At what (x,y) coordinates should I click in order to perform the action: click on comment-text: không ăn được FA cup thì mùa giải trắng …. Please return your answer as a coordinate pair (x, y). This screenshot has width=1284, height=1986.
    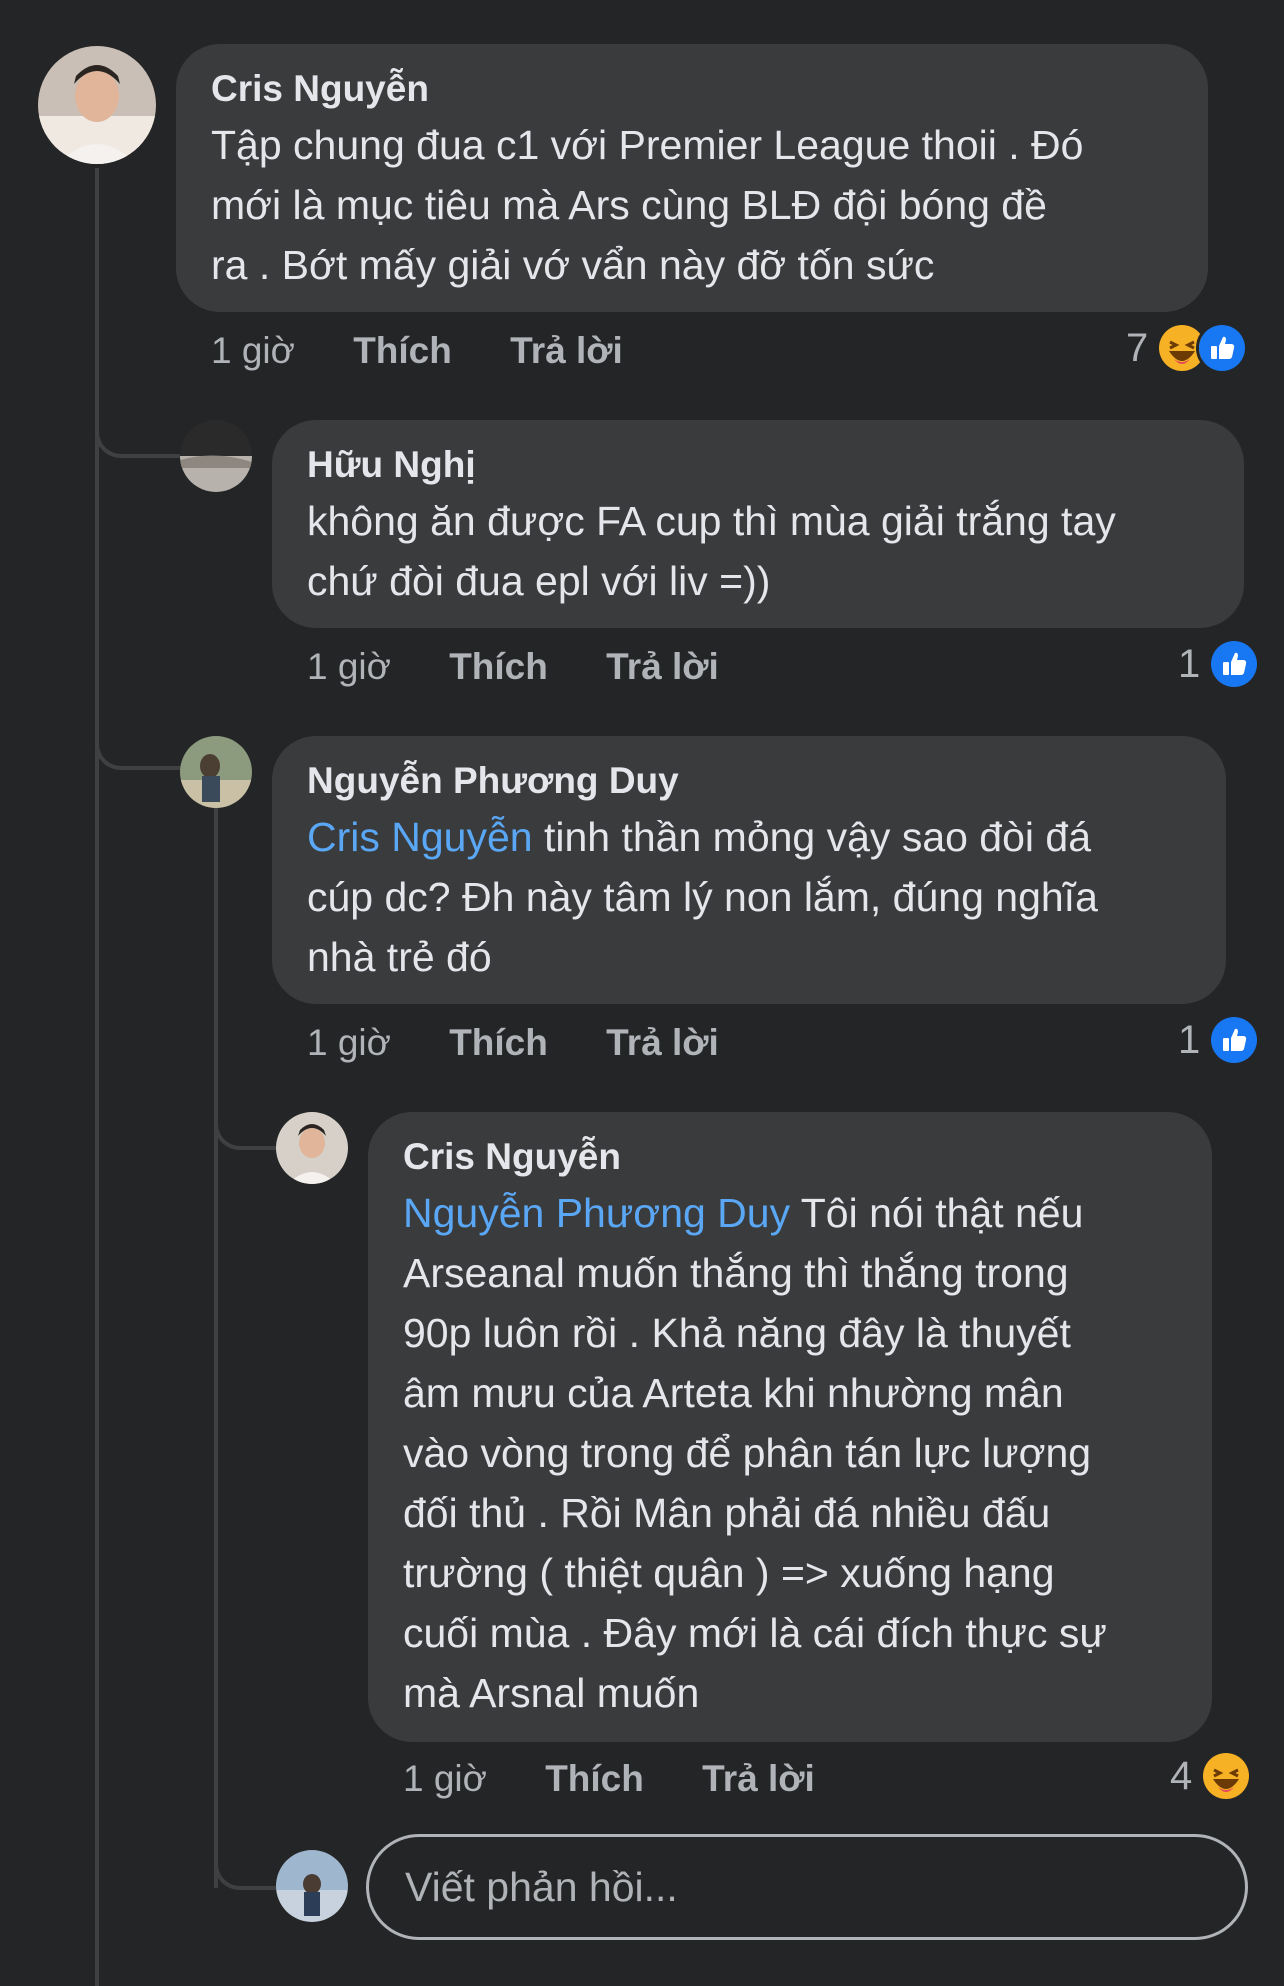
    Looking at the image, I should click on (711, 551).